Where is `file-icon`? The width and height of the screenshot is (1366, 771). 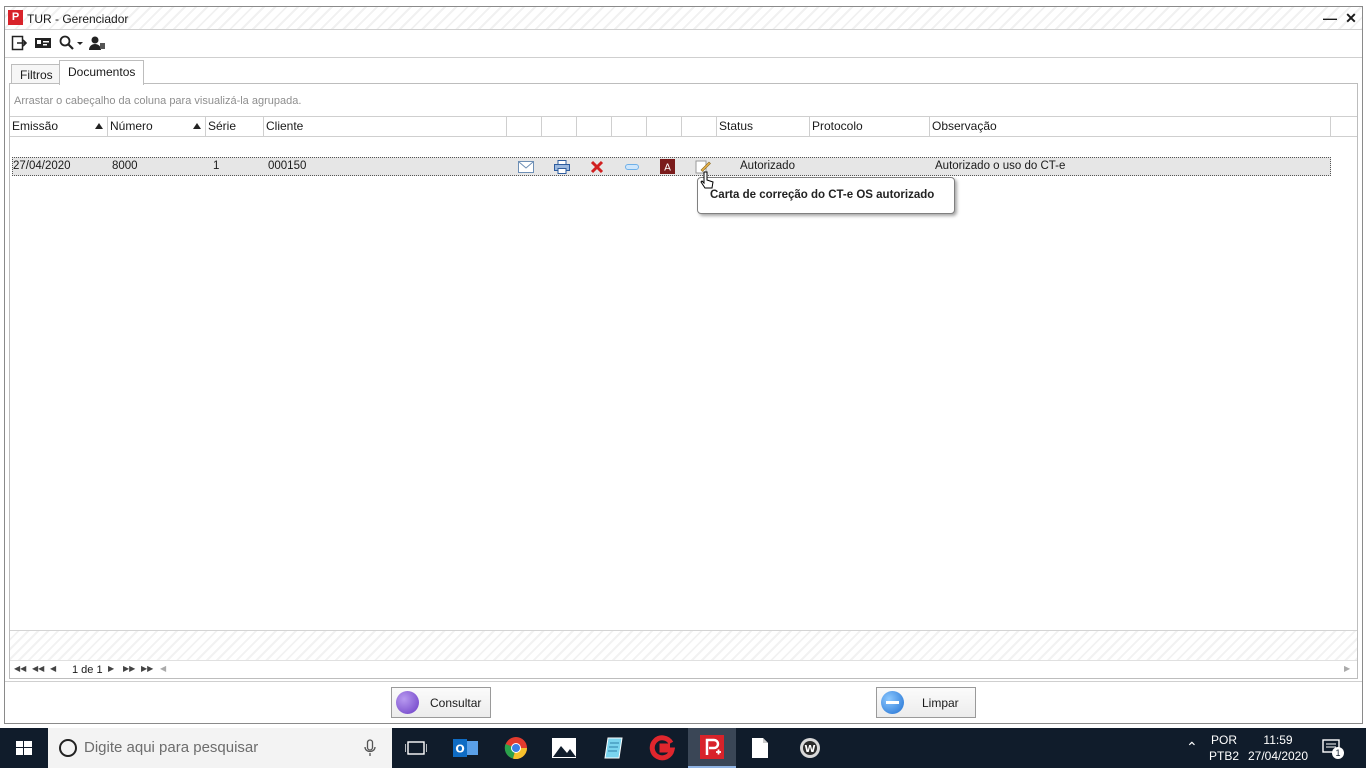
file-icon is located at coordinates (760, 748).